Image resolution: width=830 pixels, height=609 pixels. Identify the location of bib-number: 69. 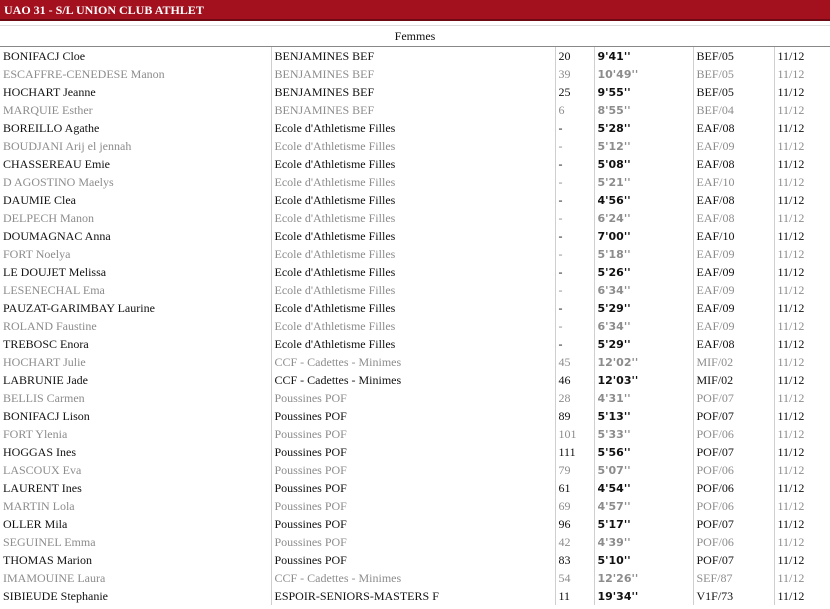
(574, 506).